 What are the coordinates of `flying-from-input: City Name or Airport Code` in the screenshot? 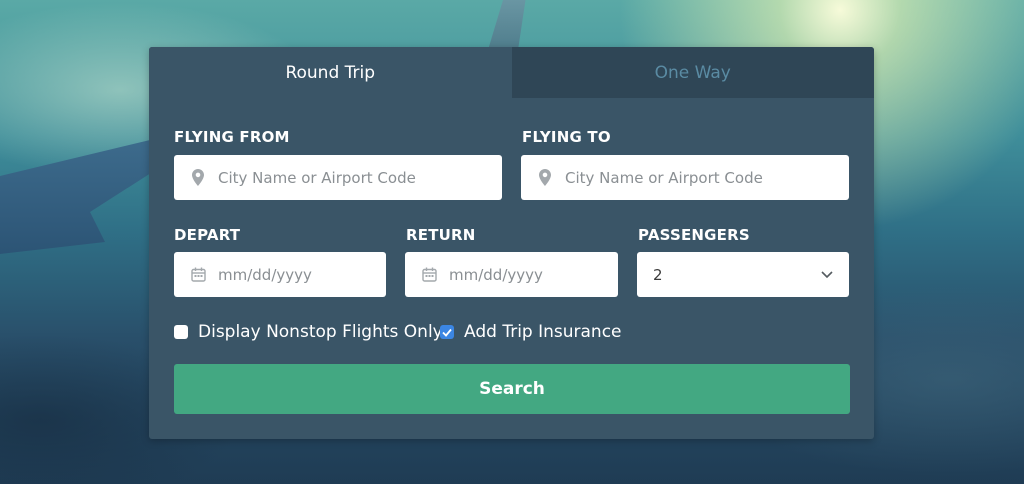 It's located at (338, 177).